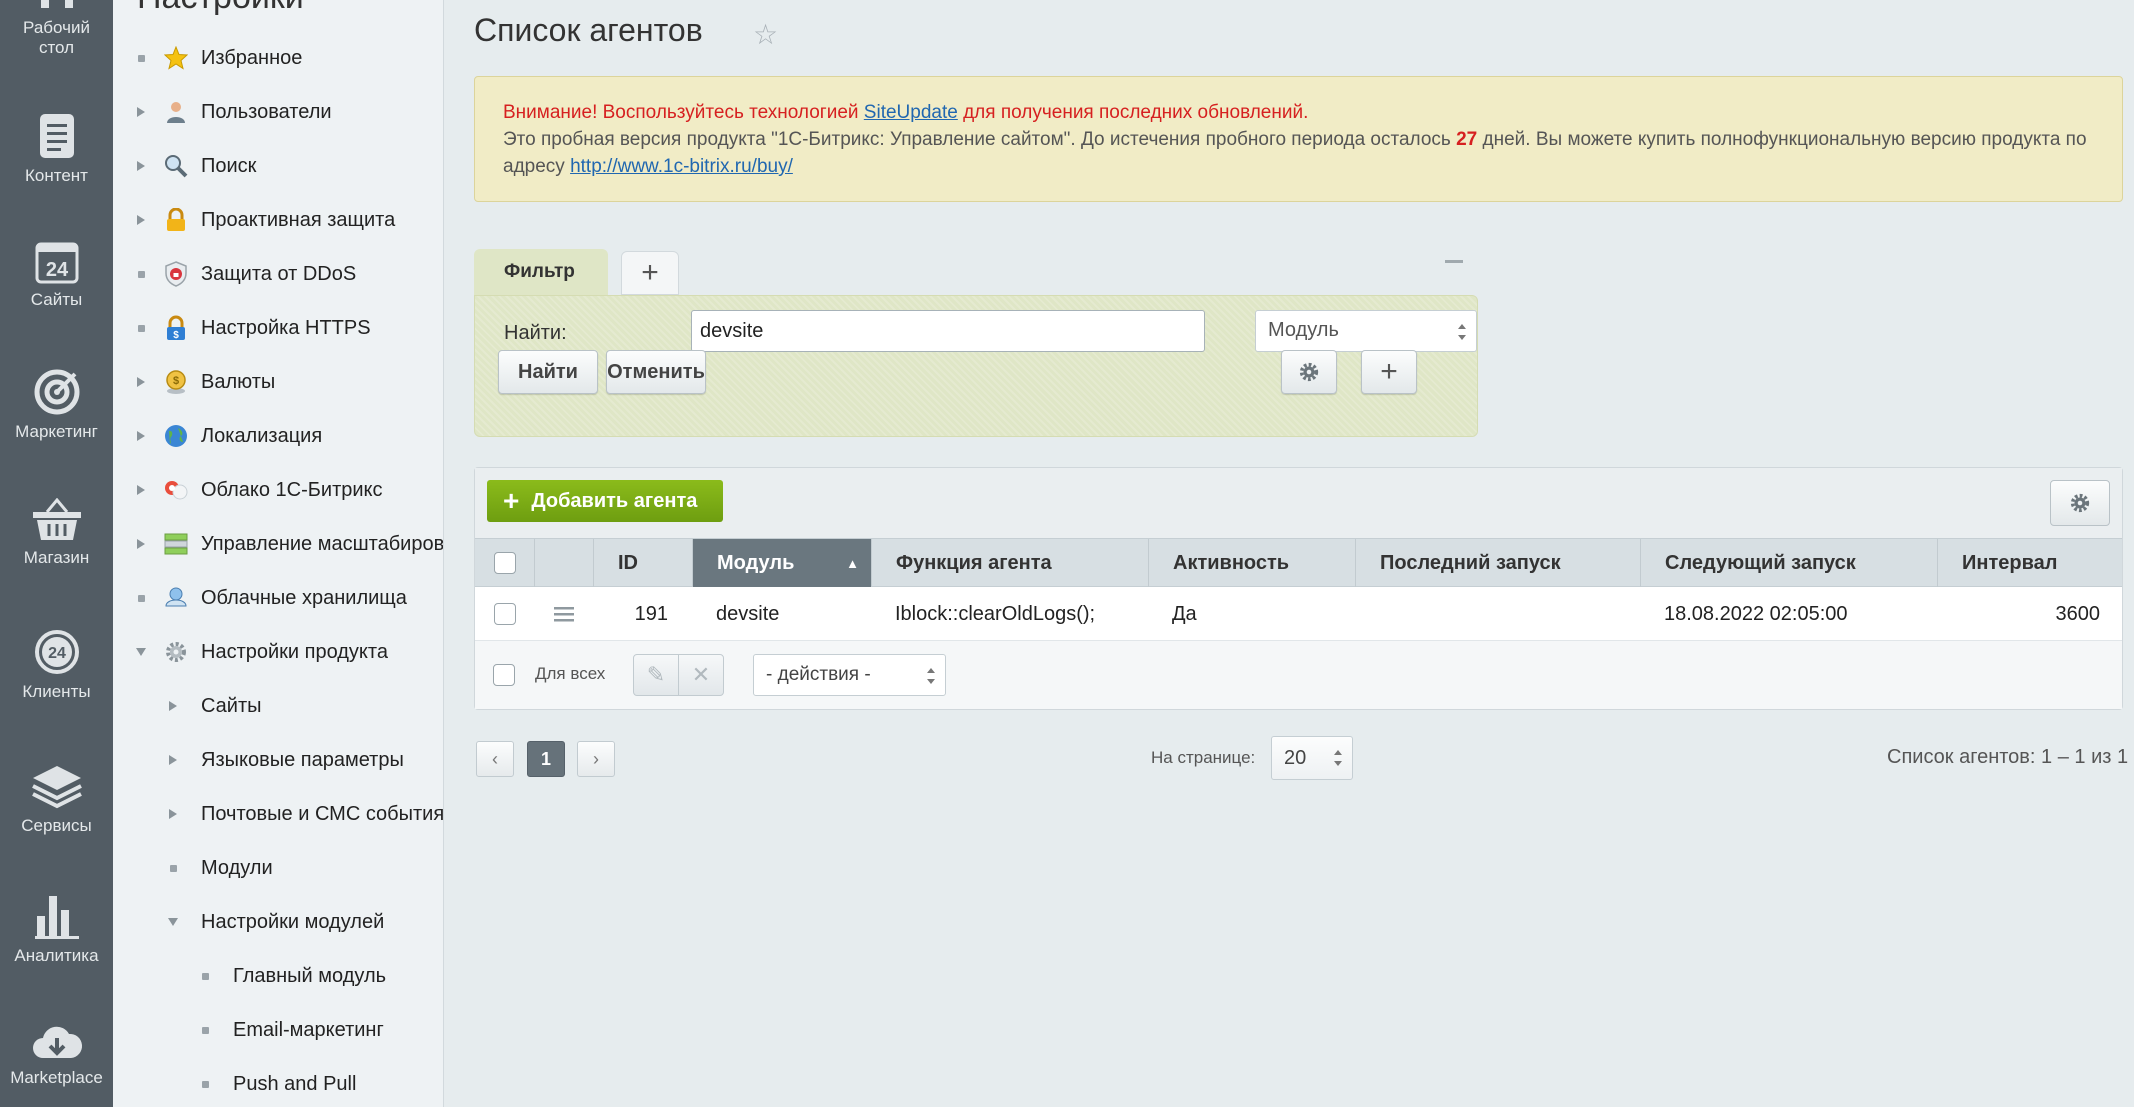  Describe the element at coordinates (495, 759) in the screenshot. I see `prev-page-button: ‹` at that location.